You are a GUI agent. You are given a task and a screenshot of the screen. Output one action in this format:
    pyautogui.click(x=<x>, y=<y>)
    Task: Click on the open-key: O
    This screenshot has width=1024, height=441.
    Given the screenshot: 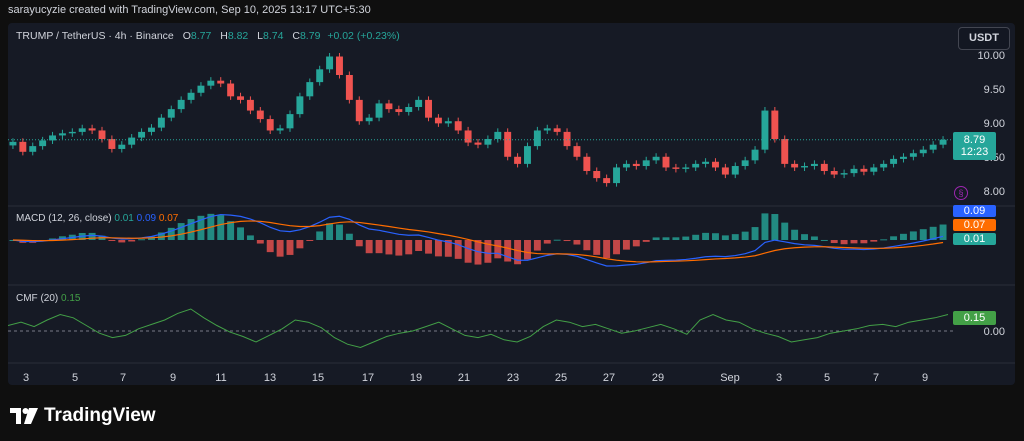 What is the action you would take?
    pyautogui.click(x=186, y=36)
    